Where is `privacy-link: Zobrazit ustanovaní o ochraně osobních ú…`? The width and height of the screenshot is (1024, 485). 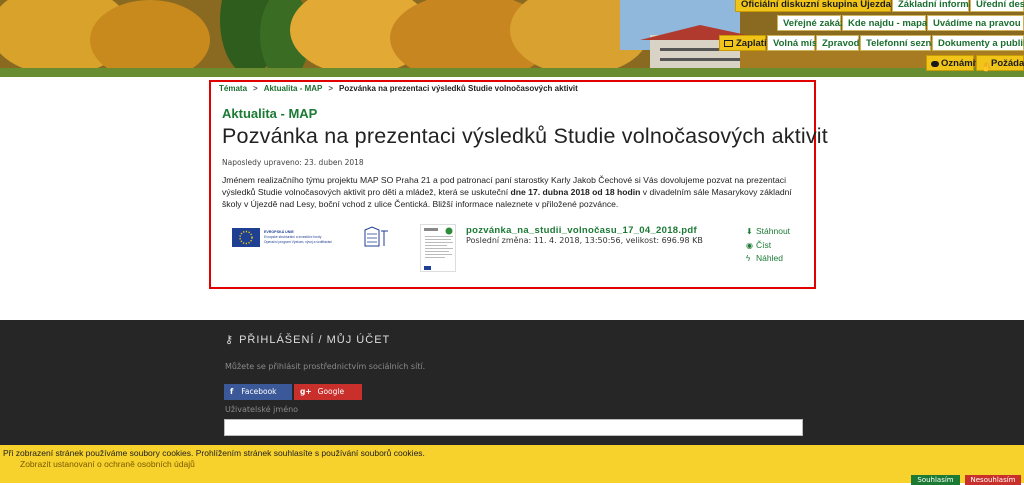 privacy-link: Zobrazit ustanovaní o ochraně osobních ú… is located at coordinates (107, 464).